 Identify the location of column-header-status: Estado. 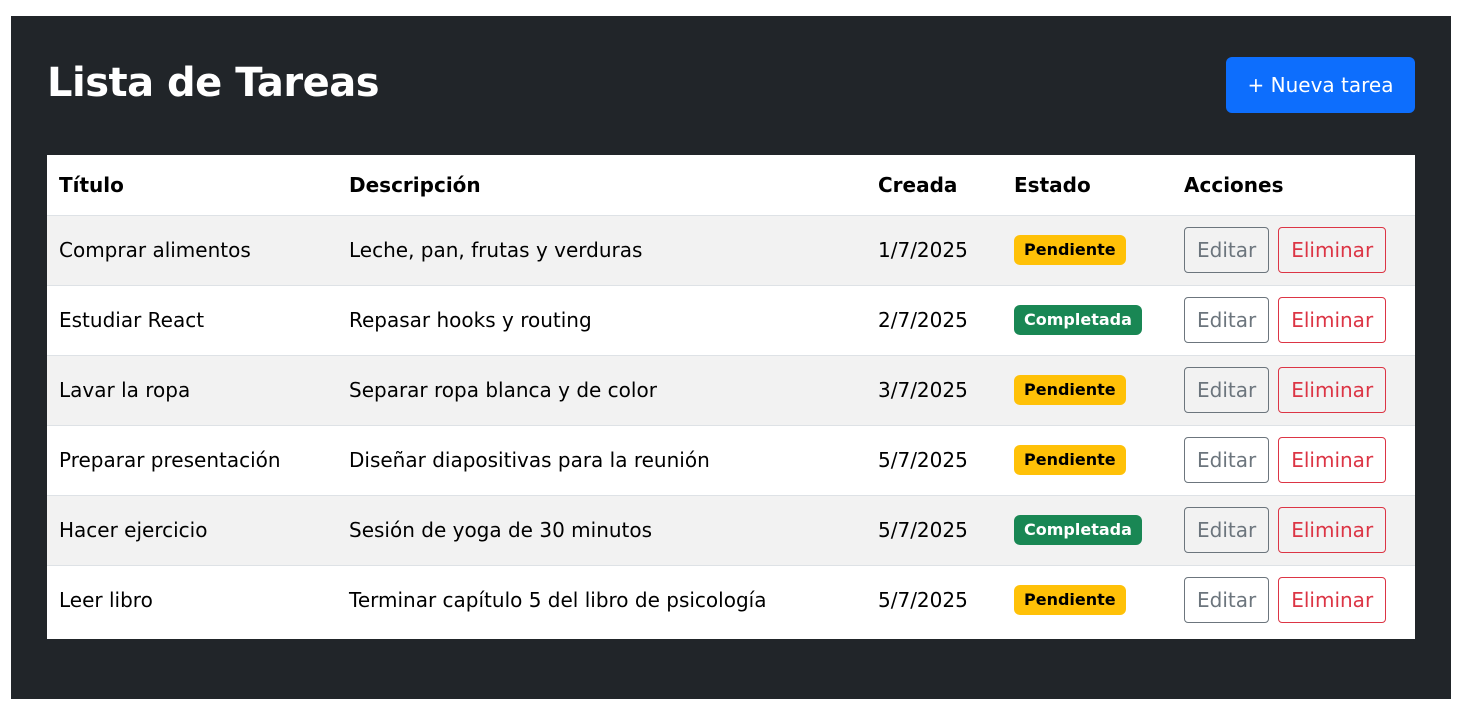
(1052, 184).